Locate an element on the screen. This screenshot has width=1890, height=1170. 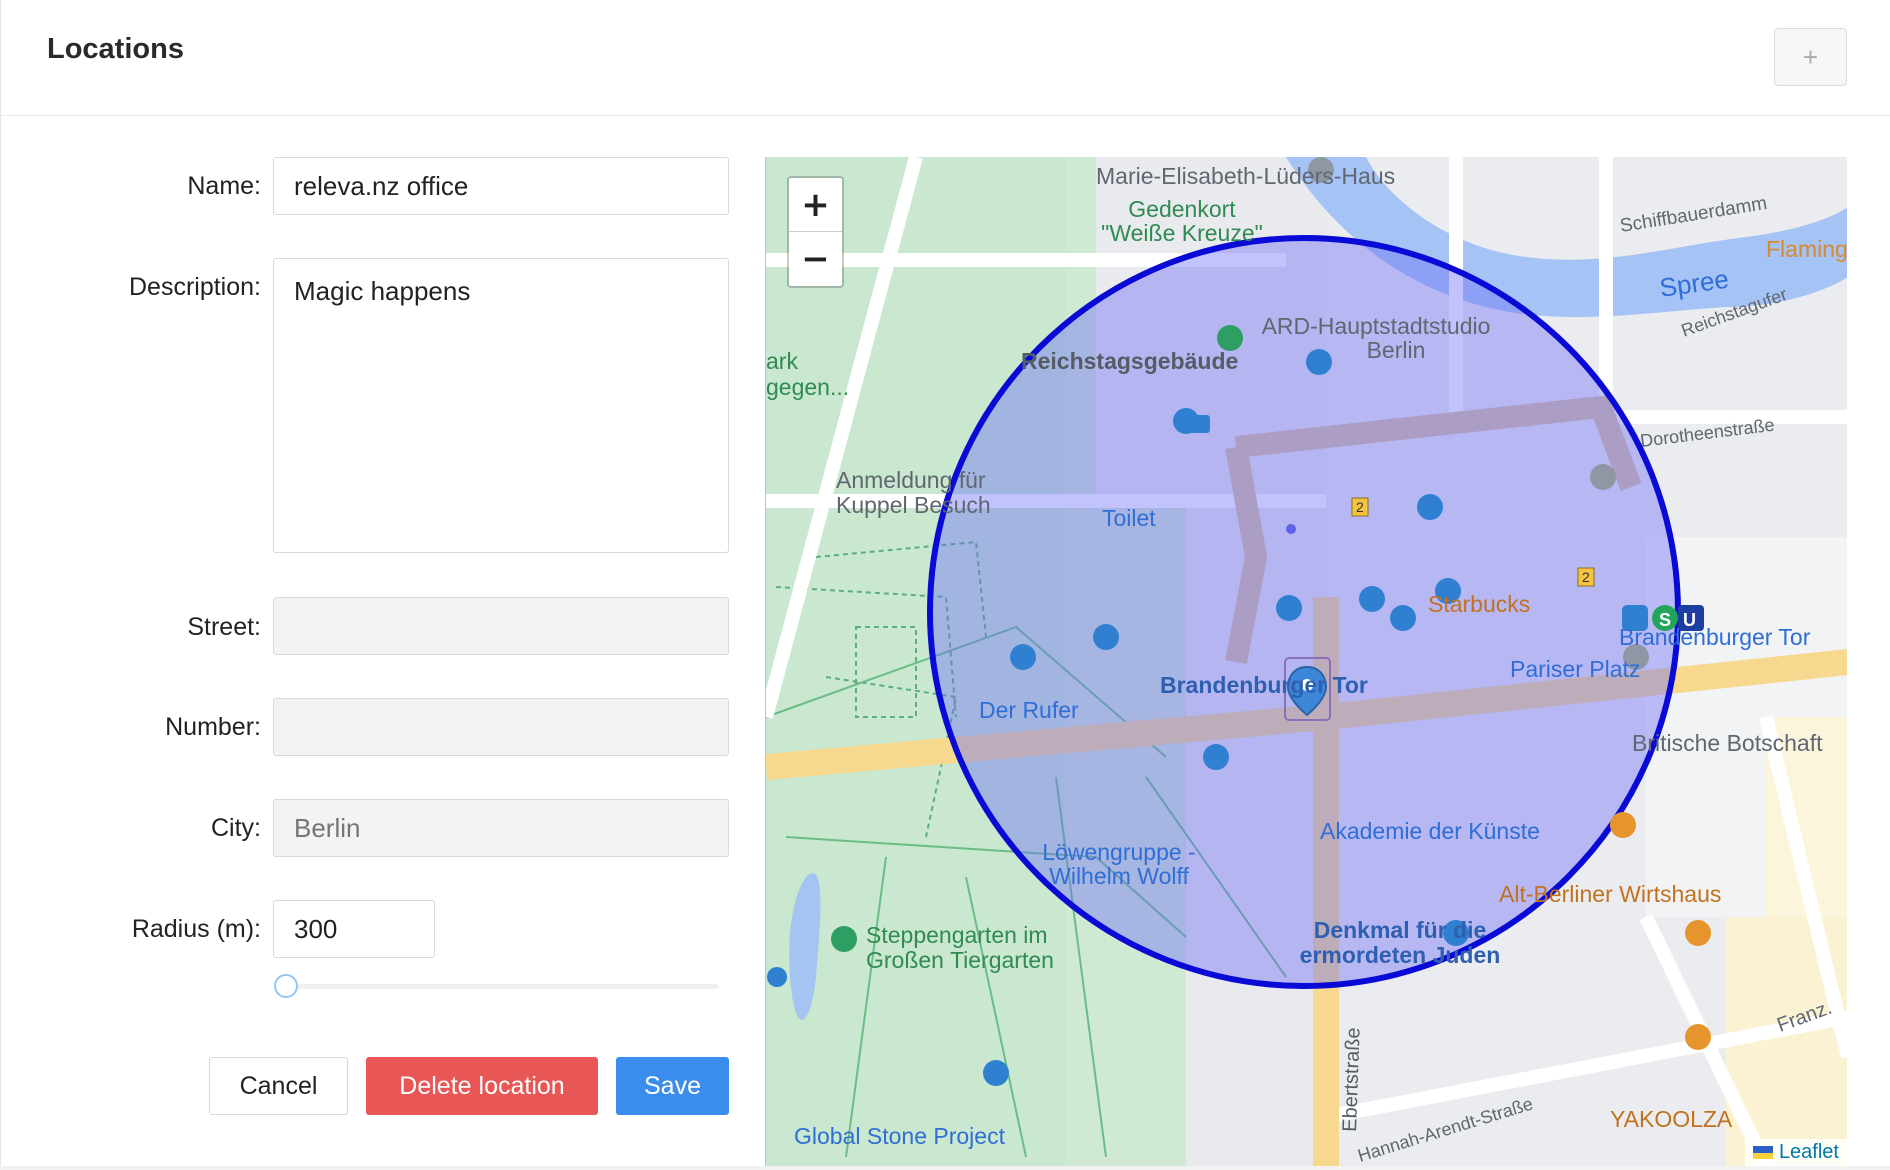
number-label: Number: is located at coordinates (213, 727).